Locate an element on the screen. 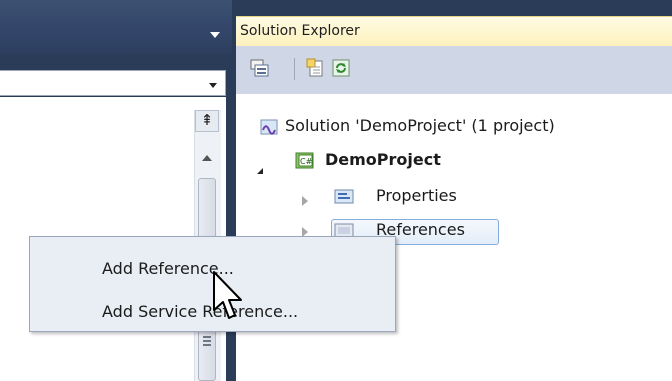 The width and height of the screenshot is (672, 381). project-label: DemoProject is located at coordinates (383, 159).